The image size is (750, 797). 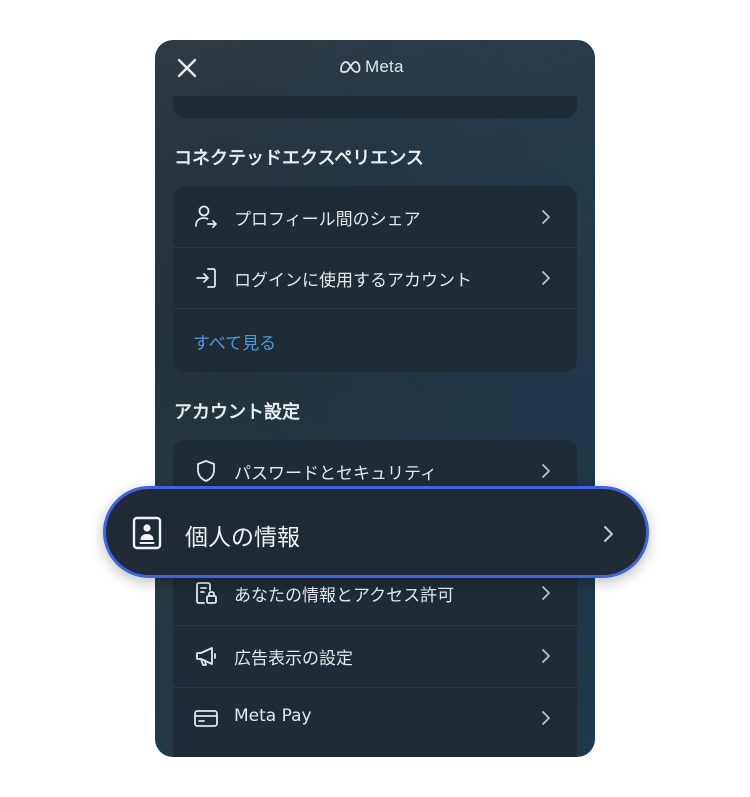 What do you see at coordinates (206, 471) in the screenshot?
I see `shield-icon` at bounding box center [206, 471].